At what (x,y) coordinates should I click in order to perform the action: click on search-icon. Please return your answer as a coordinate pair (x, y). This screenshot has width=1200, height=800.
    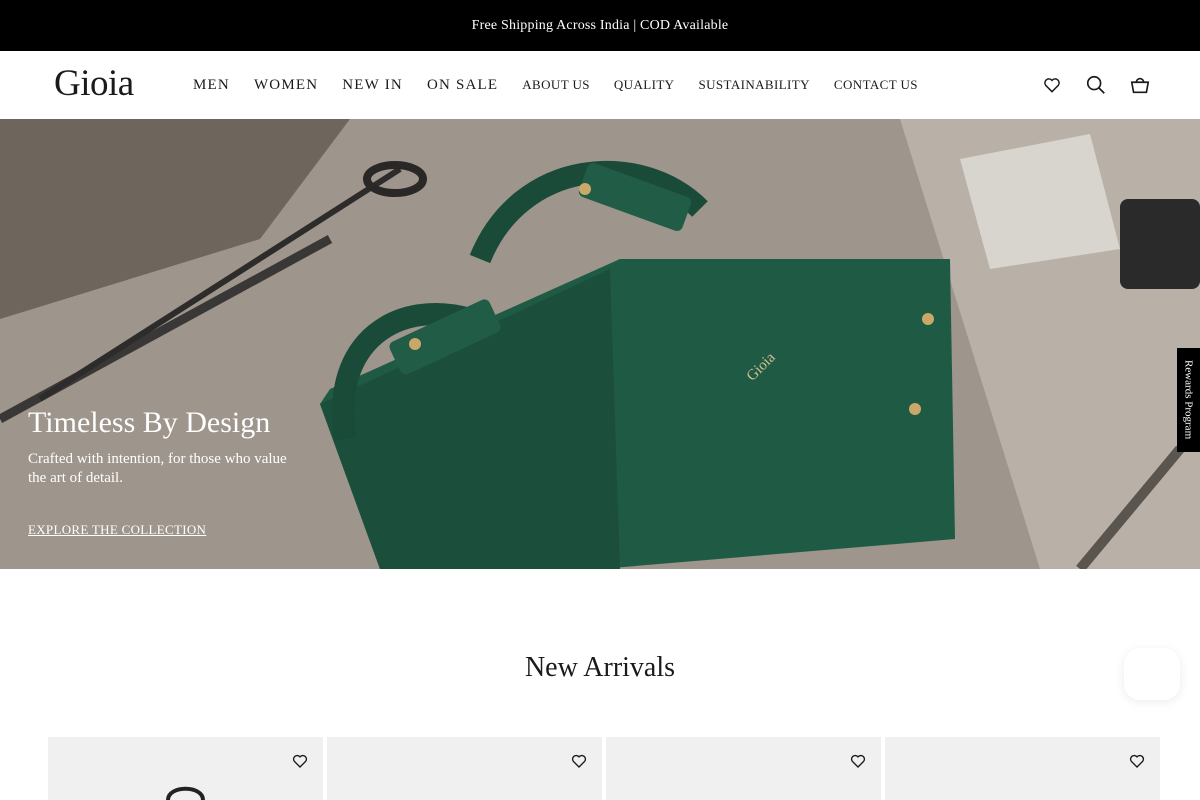
    Looking at the image, I should click on (1095, 84).